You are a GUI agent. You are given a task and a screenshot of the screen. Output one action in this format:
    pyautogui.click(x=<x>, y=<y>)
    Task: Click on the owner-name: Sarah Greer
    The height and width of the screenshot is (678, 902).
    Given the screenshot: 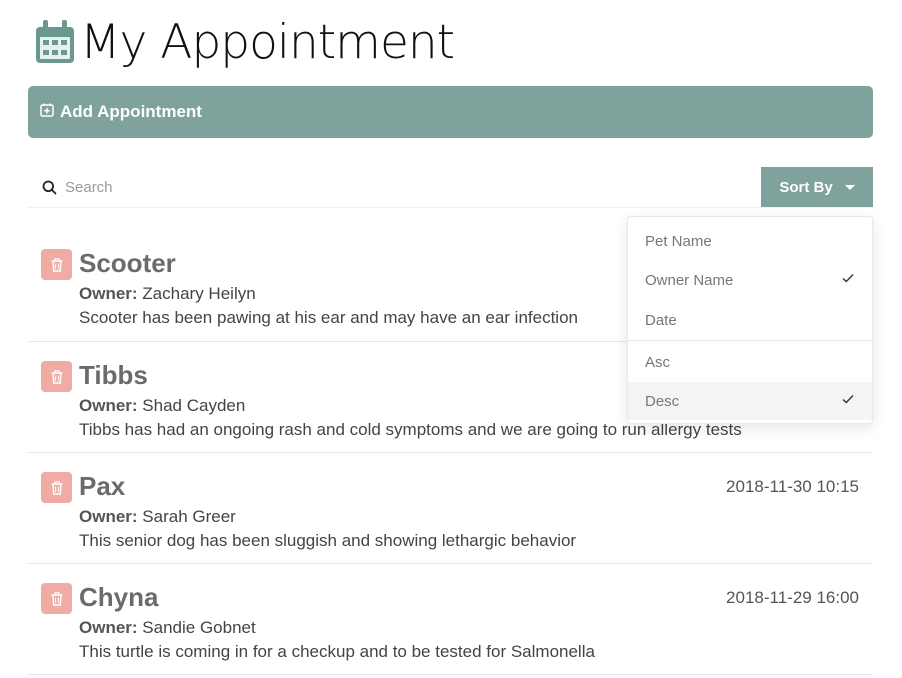 What is the action you would take?
    pyautogui.click(x=189, y=516)
    